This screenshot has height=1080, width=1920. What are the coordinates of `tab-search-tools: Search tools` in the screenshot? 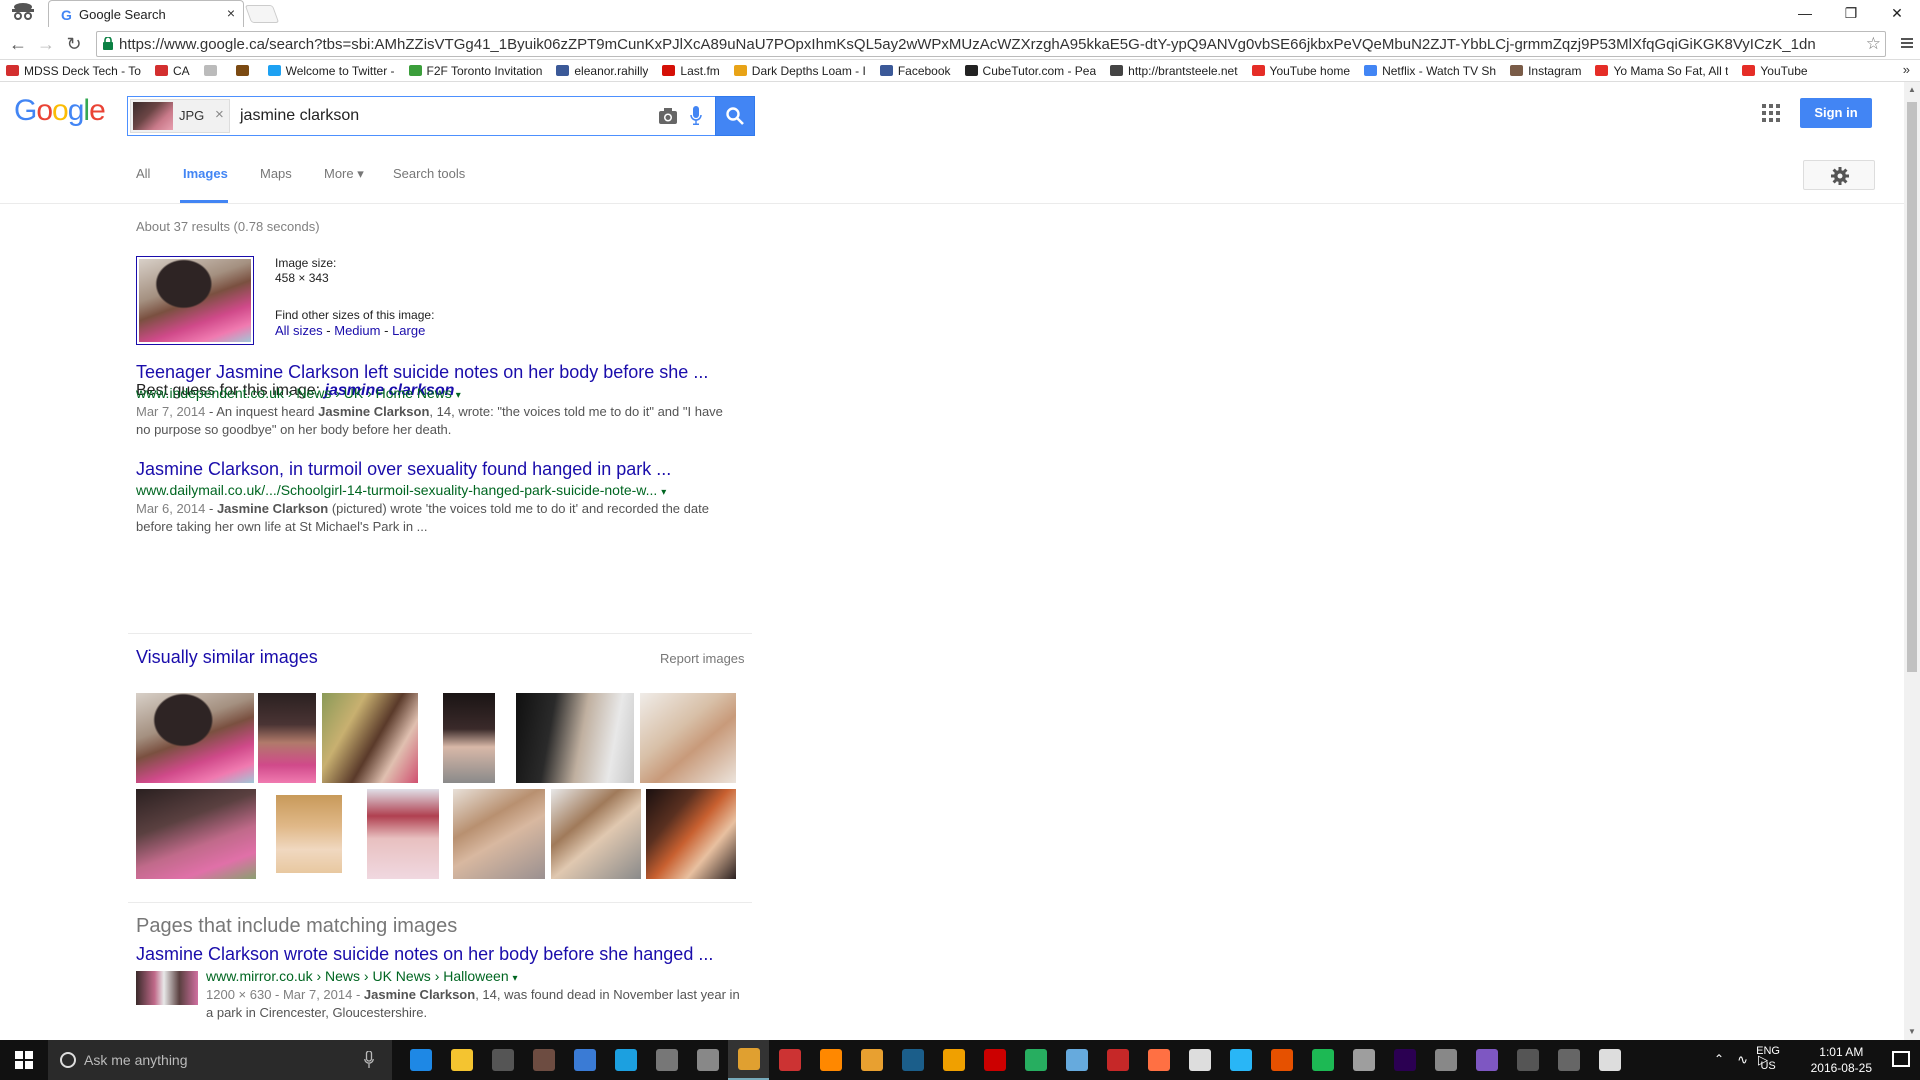 It's located at (429, 173).